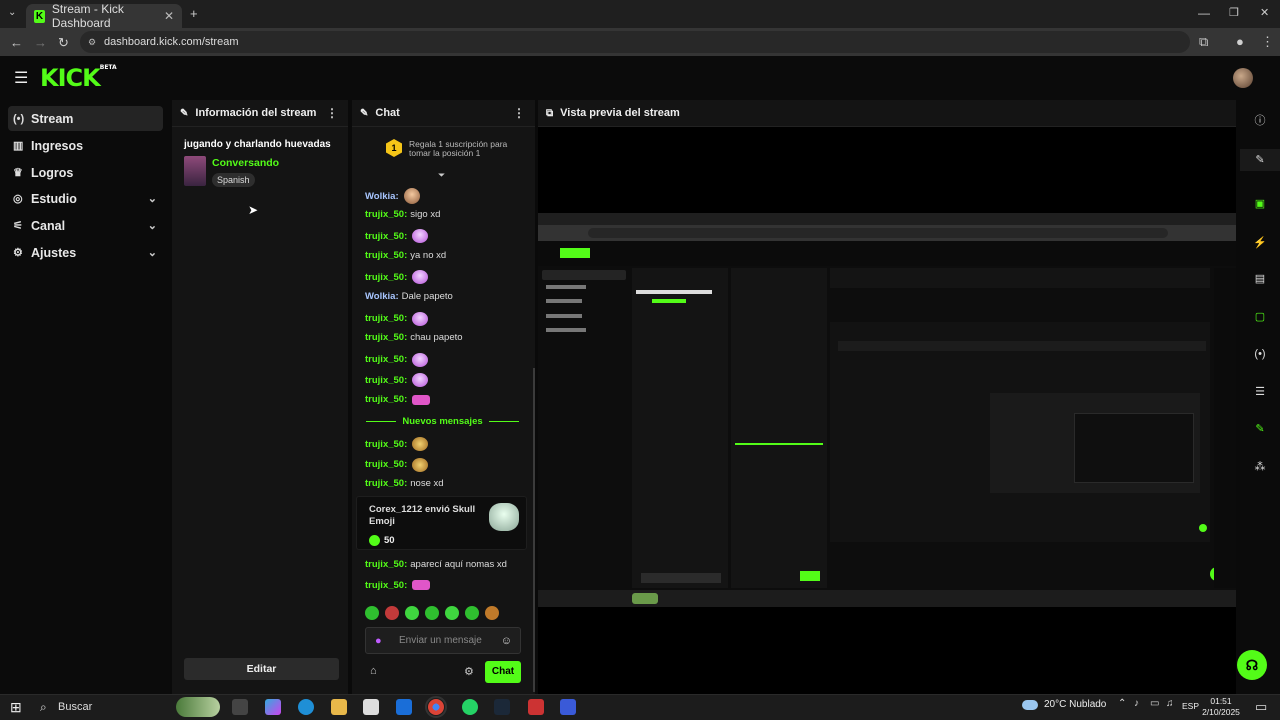 The width and height of the screenshot is (1280, 720). Describe the element at coordinates (382, 641) in the screenshot. I see `microphone-icon: ●` at that location.